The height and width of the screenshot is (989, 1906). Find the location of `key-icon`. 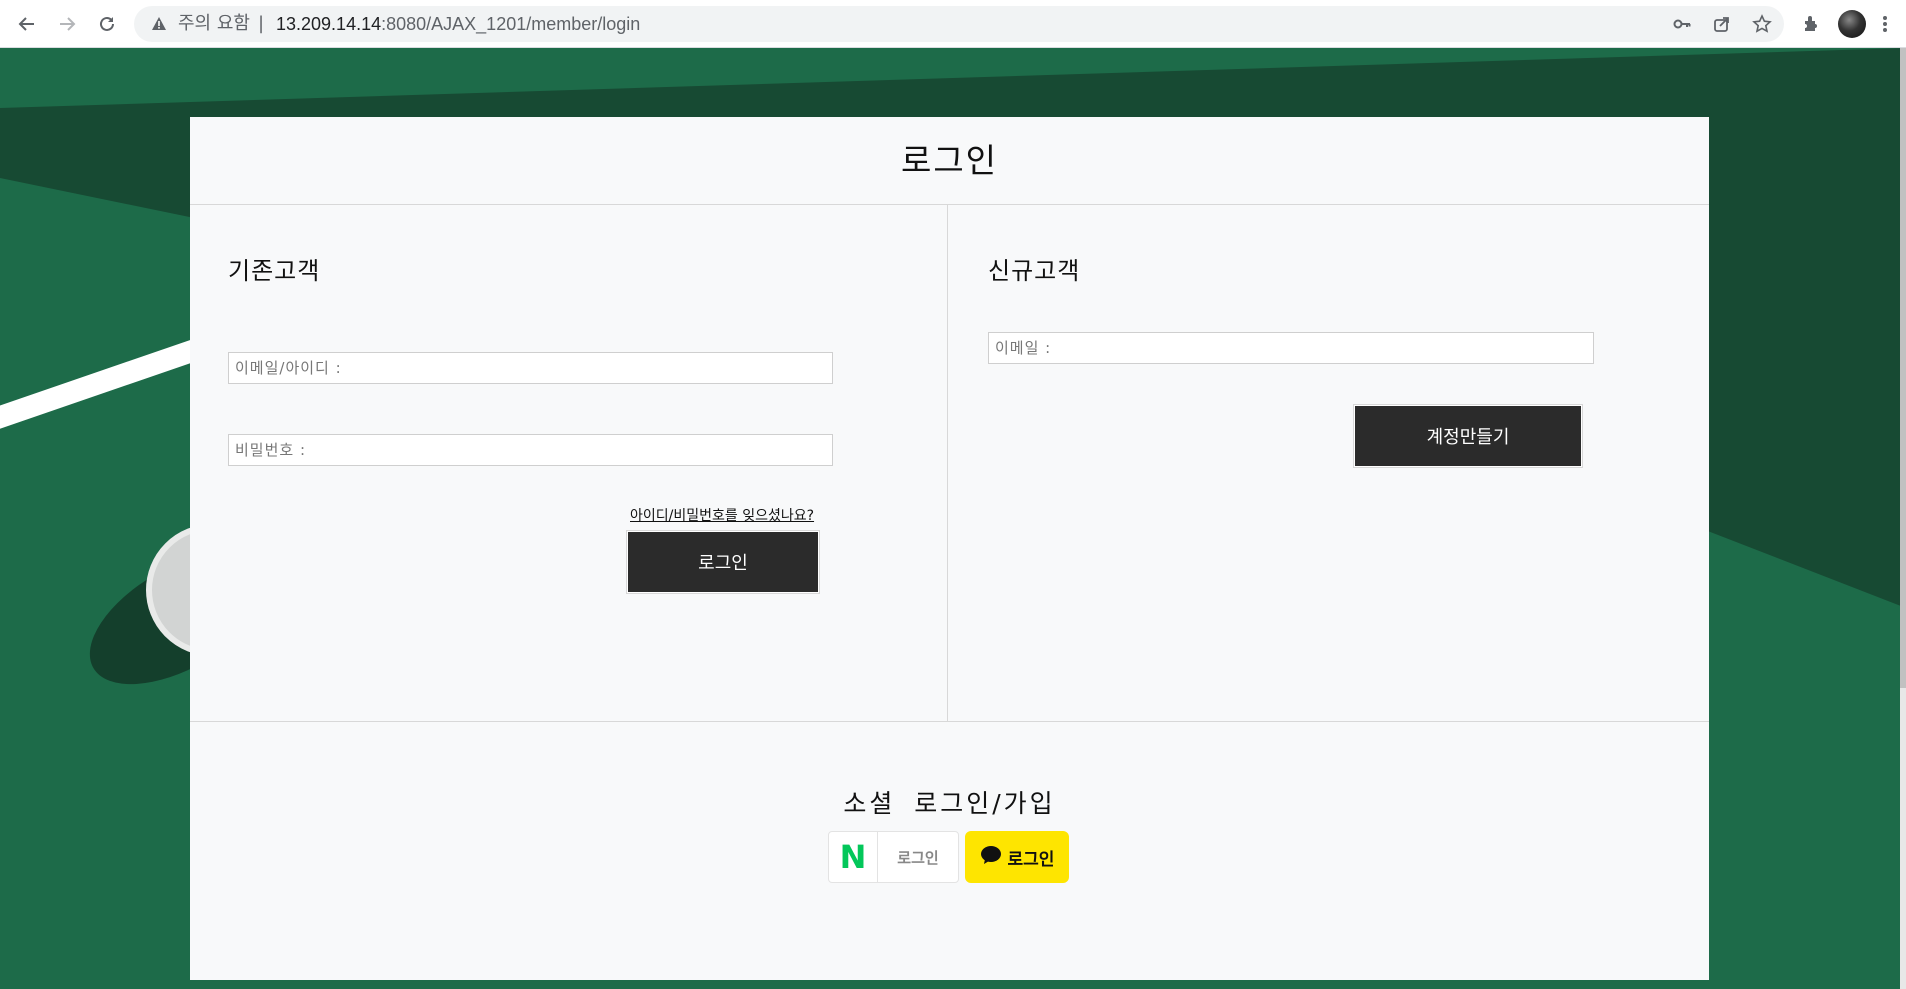

key-icon is located at coordinates (1682, 24).